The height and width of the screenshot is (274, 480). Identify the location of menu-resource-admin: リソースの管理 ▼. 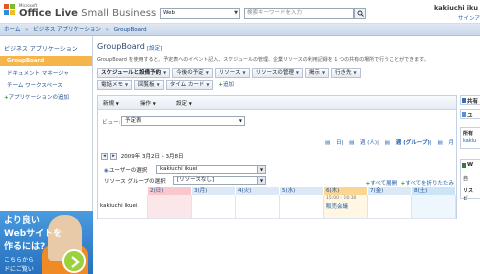
(277, 73).